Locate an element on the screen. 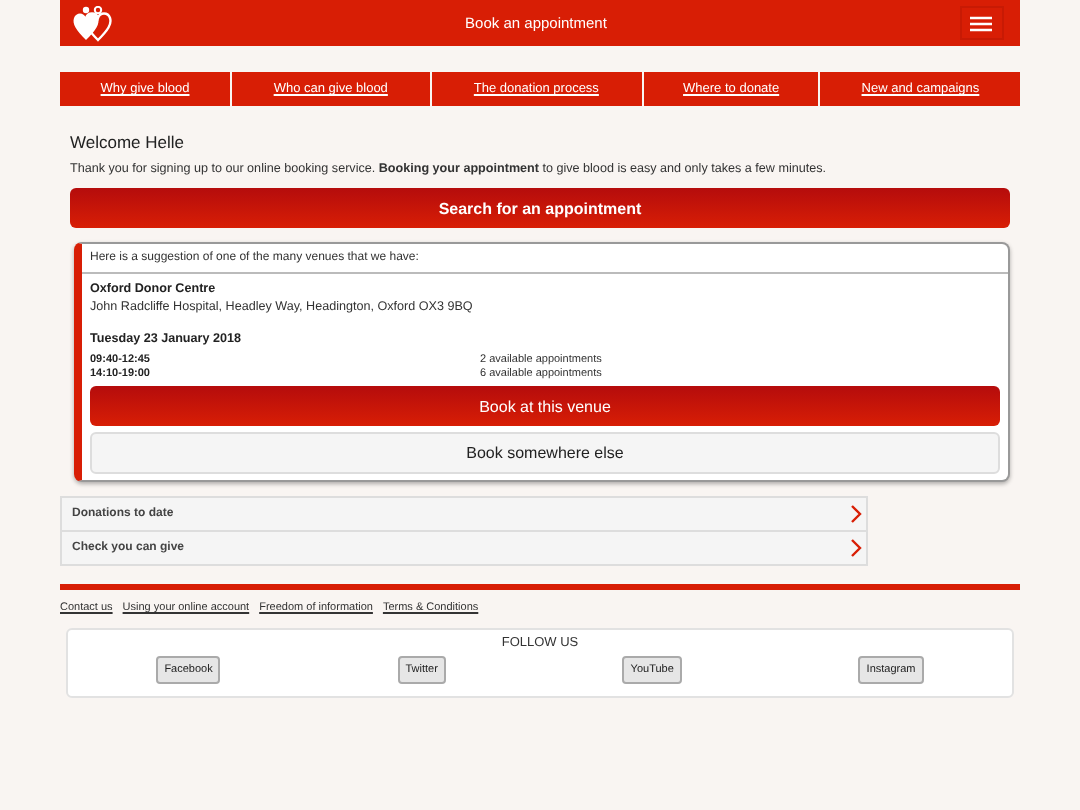 This screenshot has height=810, width=1080. menu-button is located at coordinates (981, 23).